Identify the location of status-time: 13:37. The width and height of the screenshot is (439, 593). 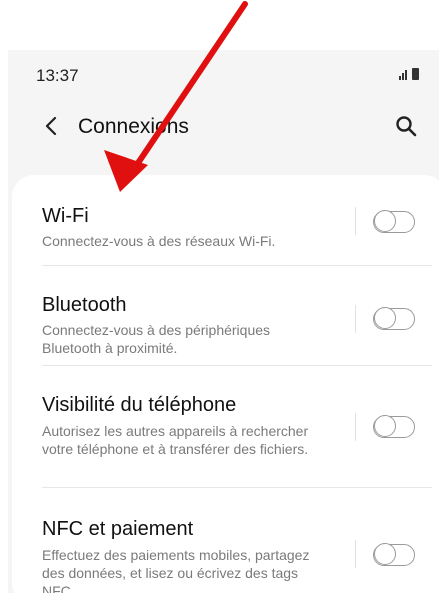
(57, 75).